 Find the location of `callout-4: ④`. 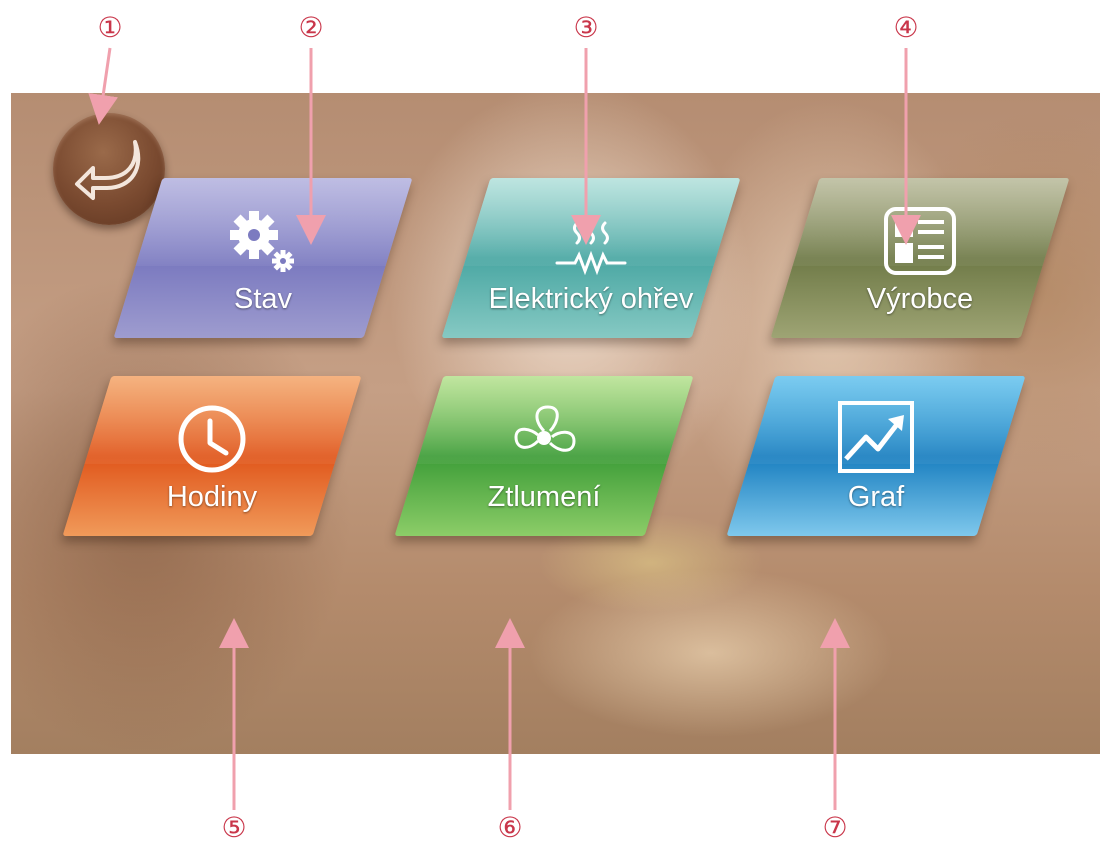

callout-4: ④ is located at coordinates (906, 28).